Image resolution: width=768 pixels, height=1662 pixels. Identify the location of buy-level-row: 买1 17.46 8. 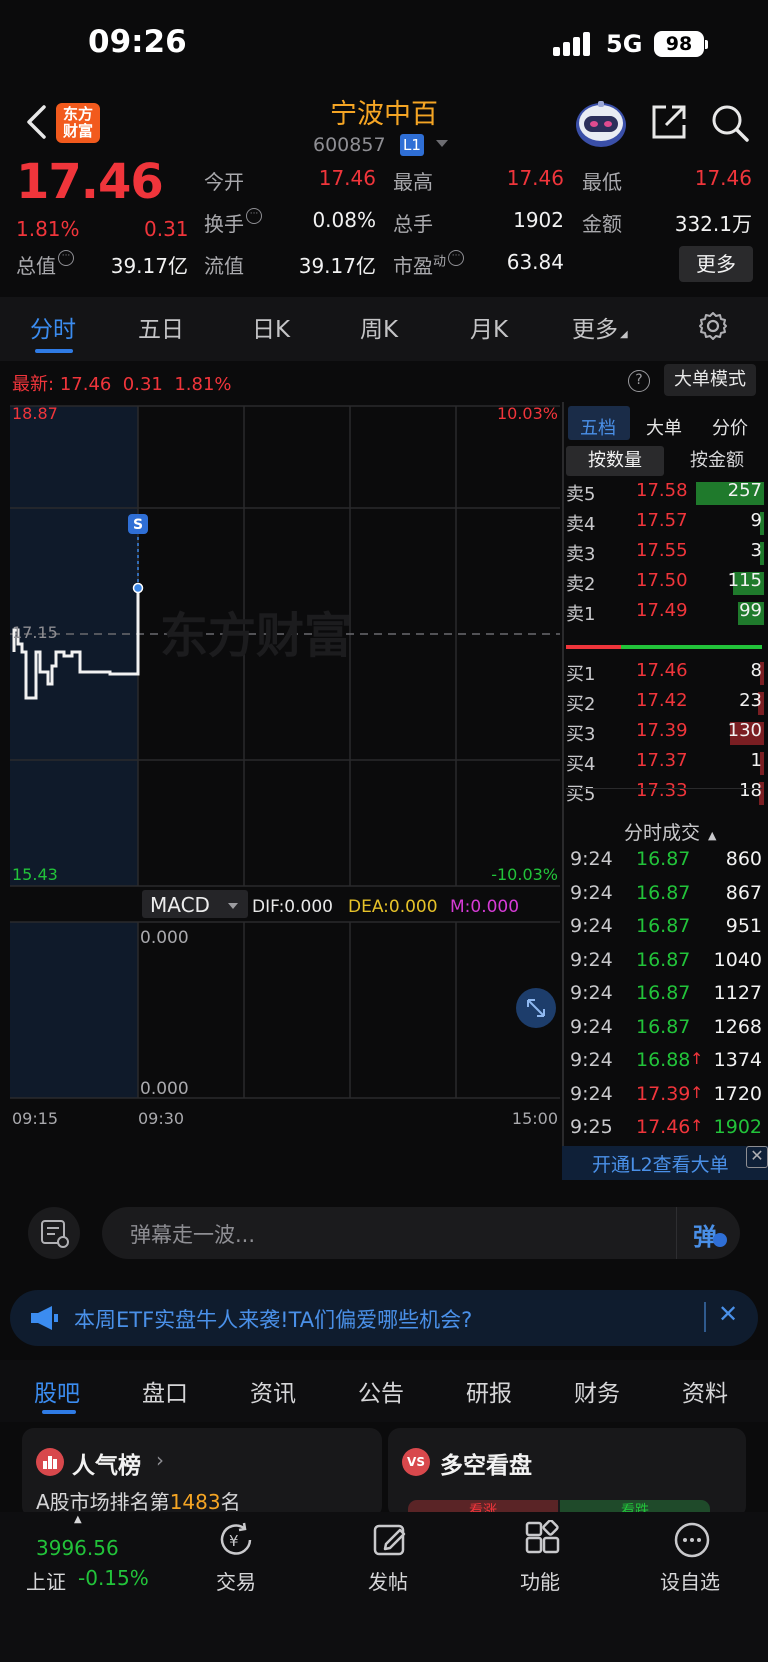
(666, 675).